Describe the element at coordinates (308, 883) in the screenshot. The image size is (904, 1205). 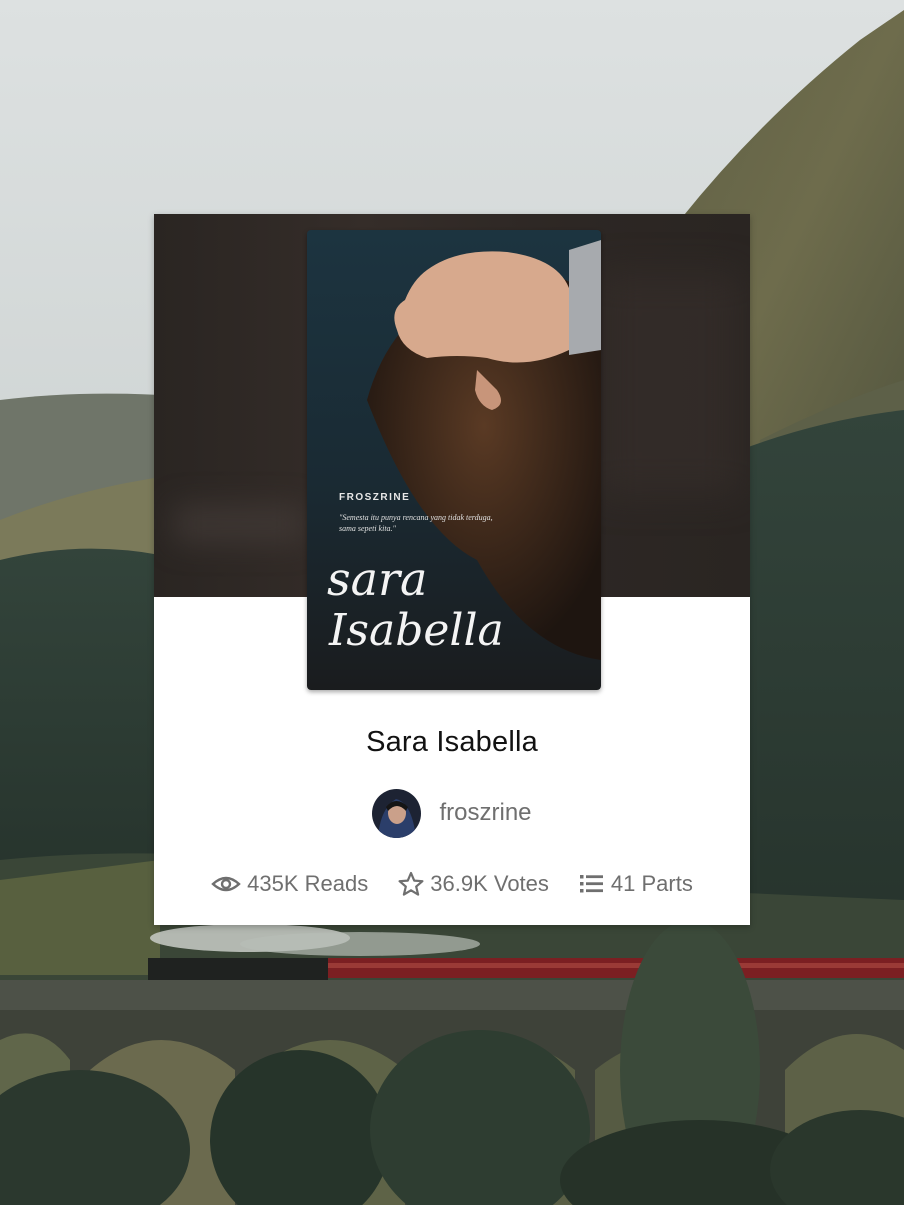
I see `reads-count: 435K Reads` at that location.